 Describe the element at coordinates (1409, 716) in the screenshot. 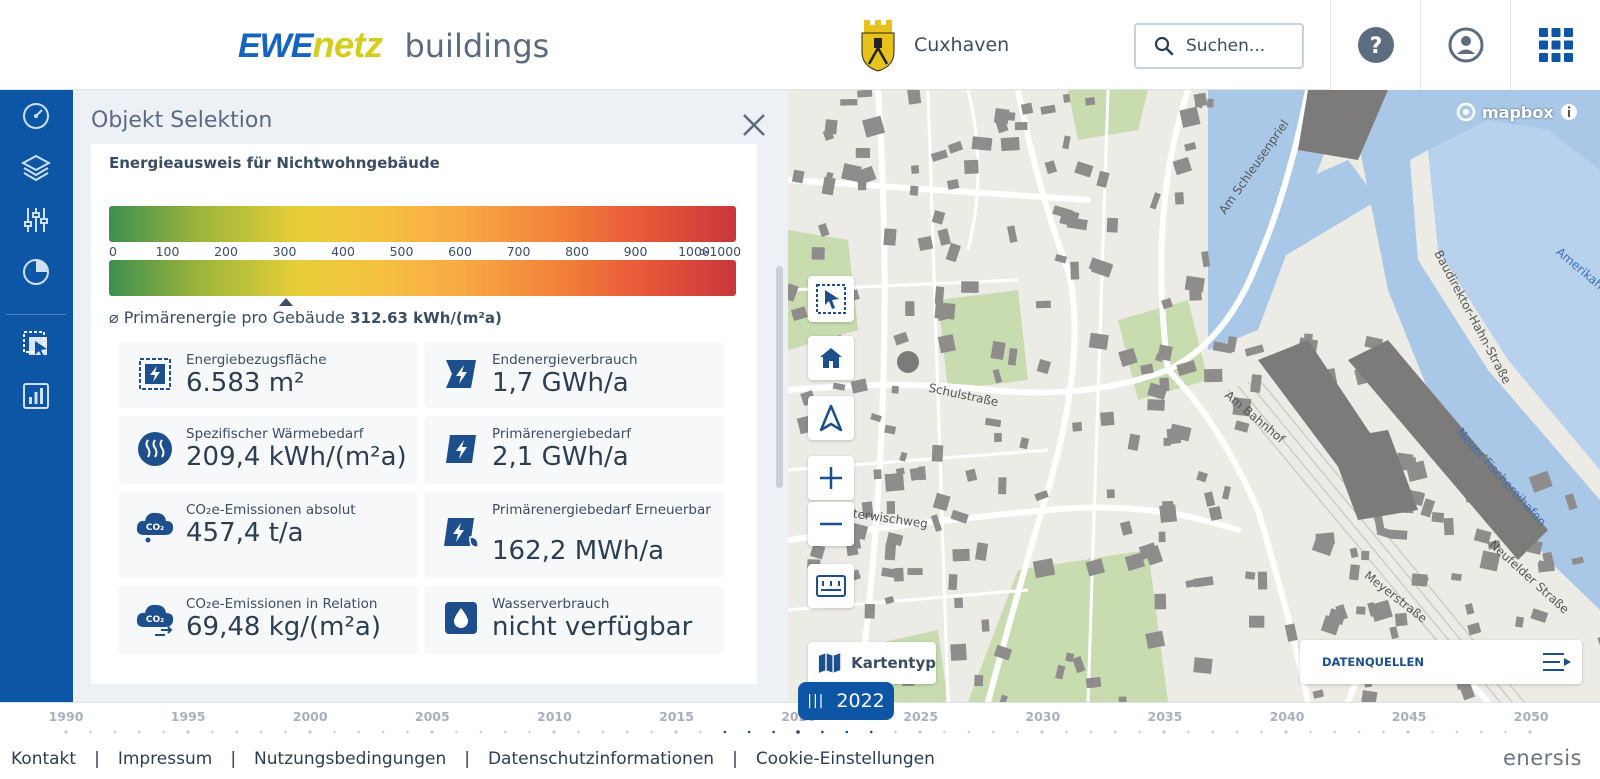

I see `timeline-year-label: 2045` at that location.